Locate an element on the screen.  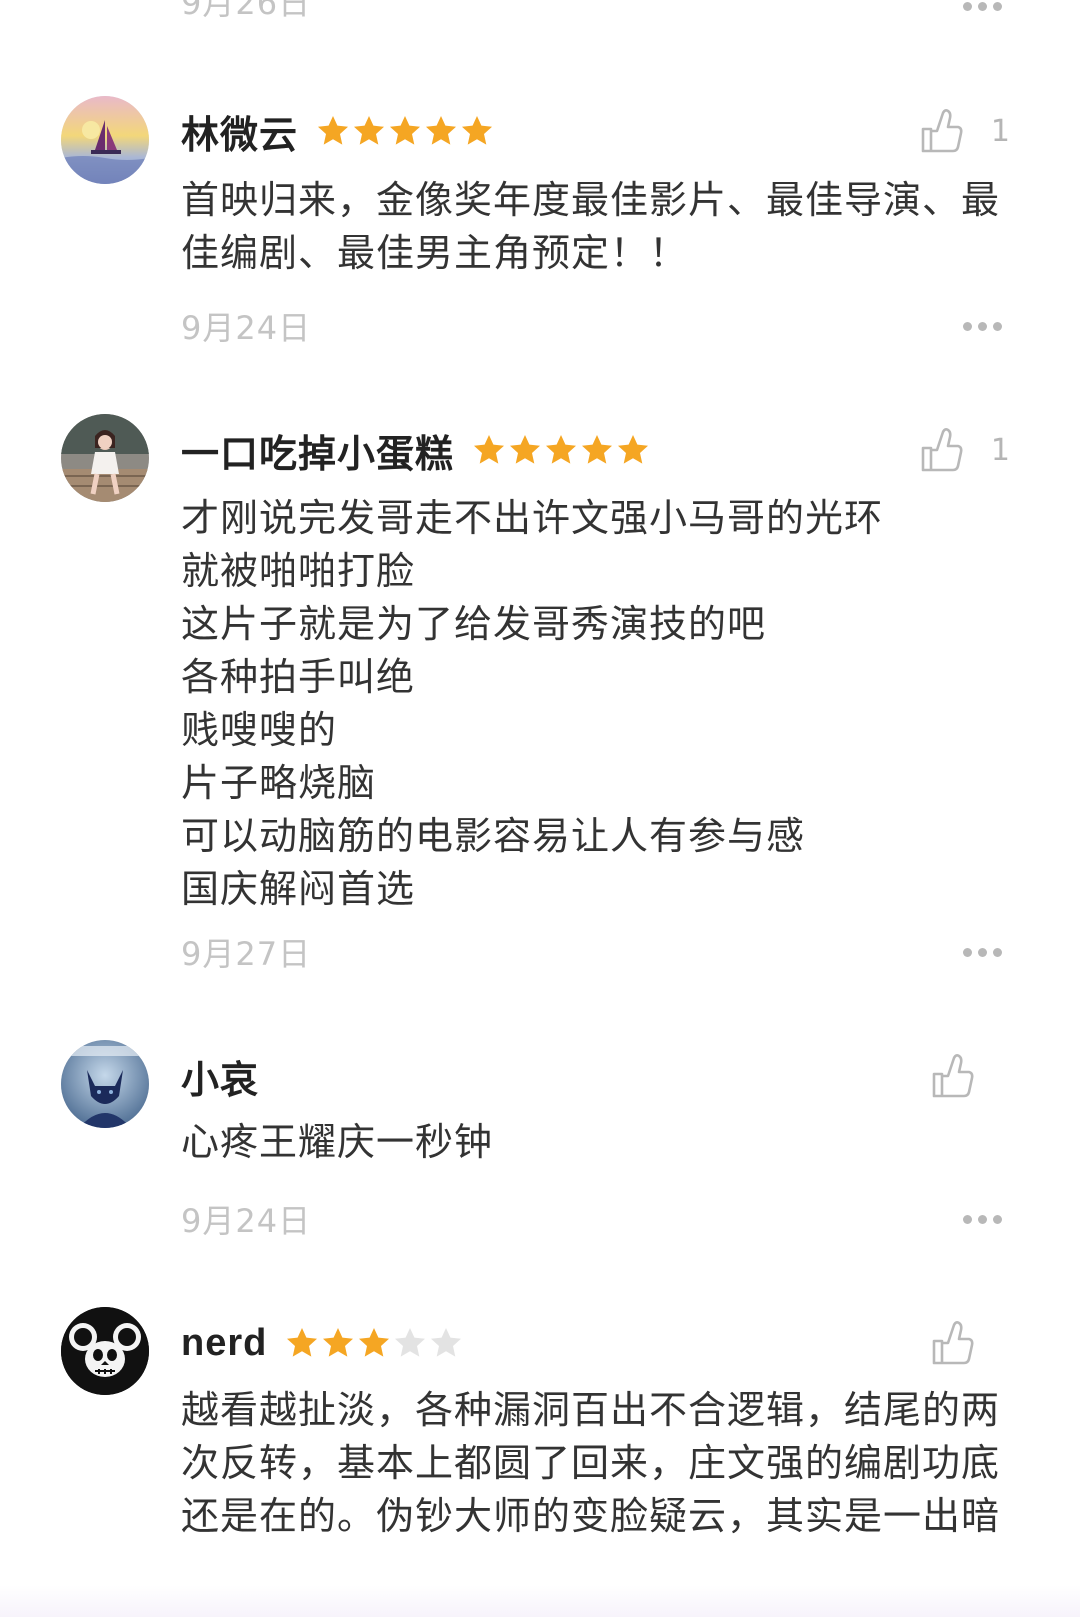
name-row: 林微云 is located at coordinates (338, 131).